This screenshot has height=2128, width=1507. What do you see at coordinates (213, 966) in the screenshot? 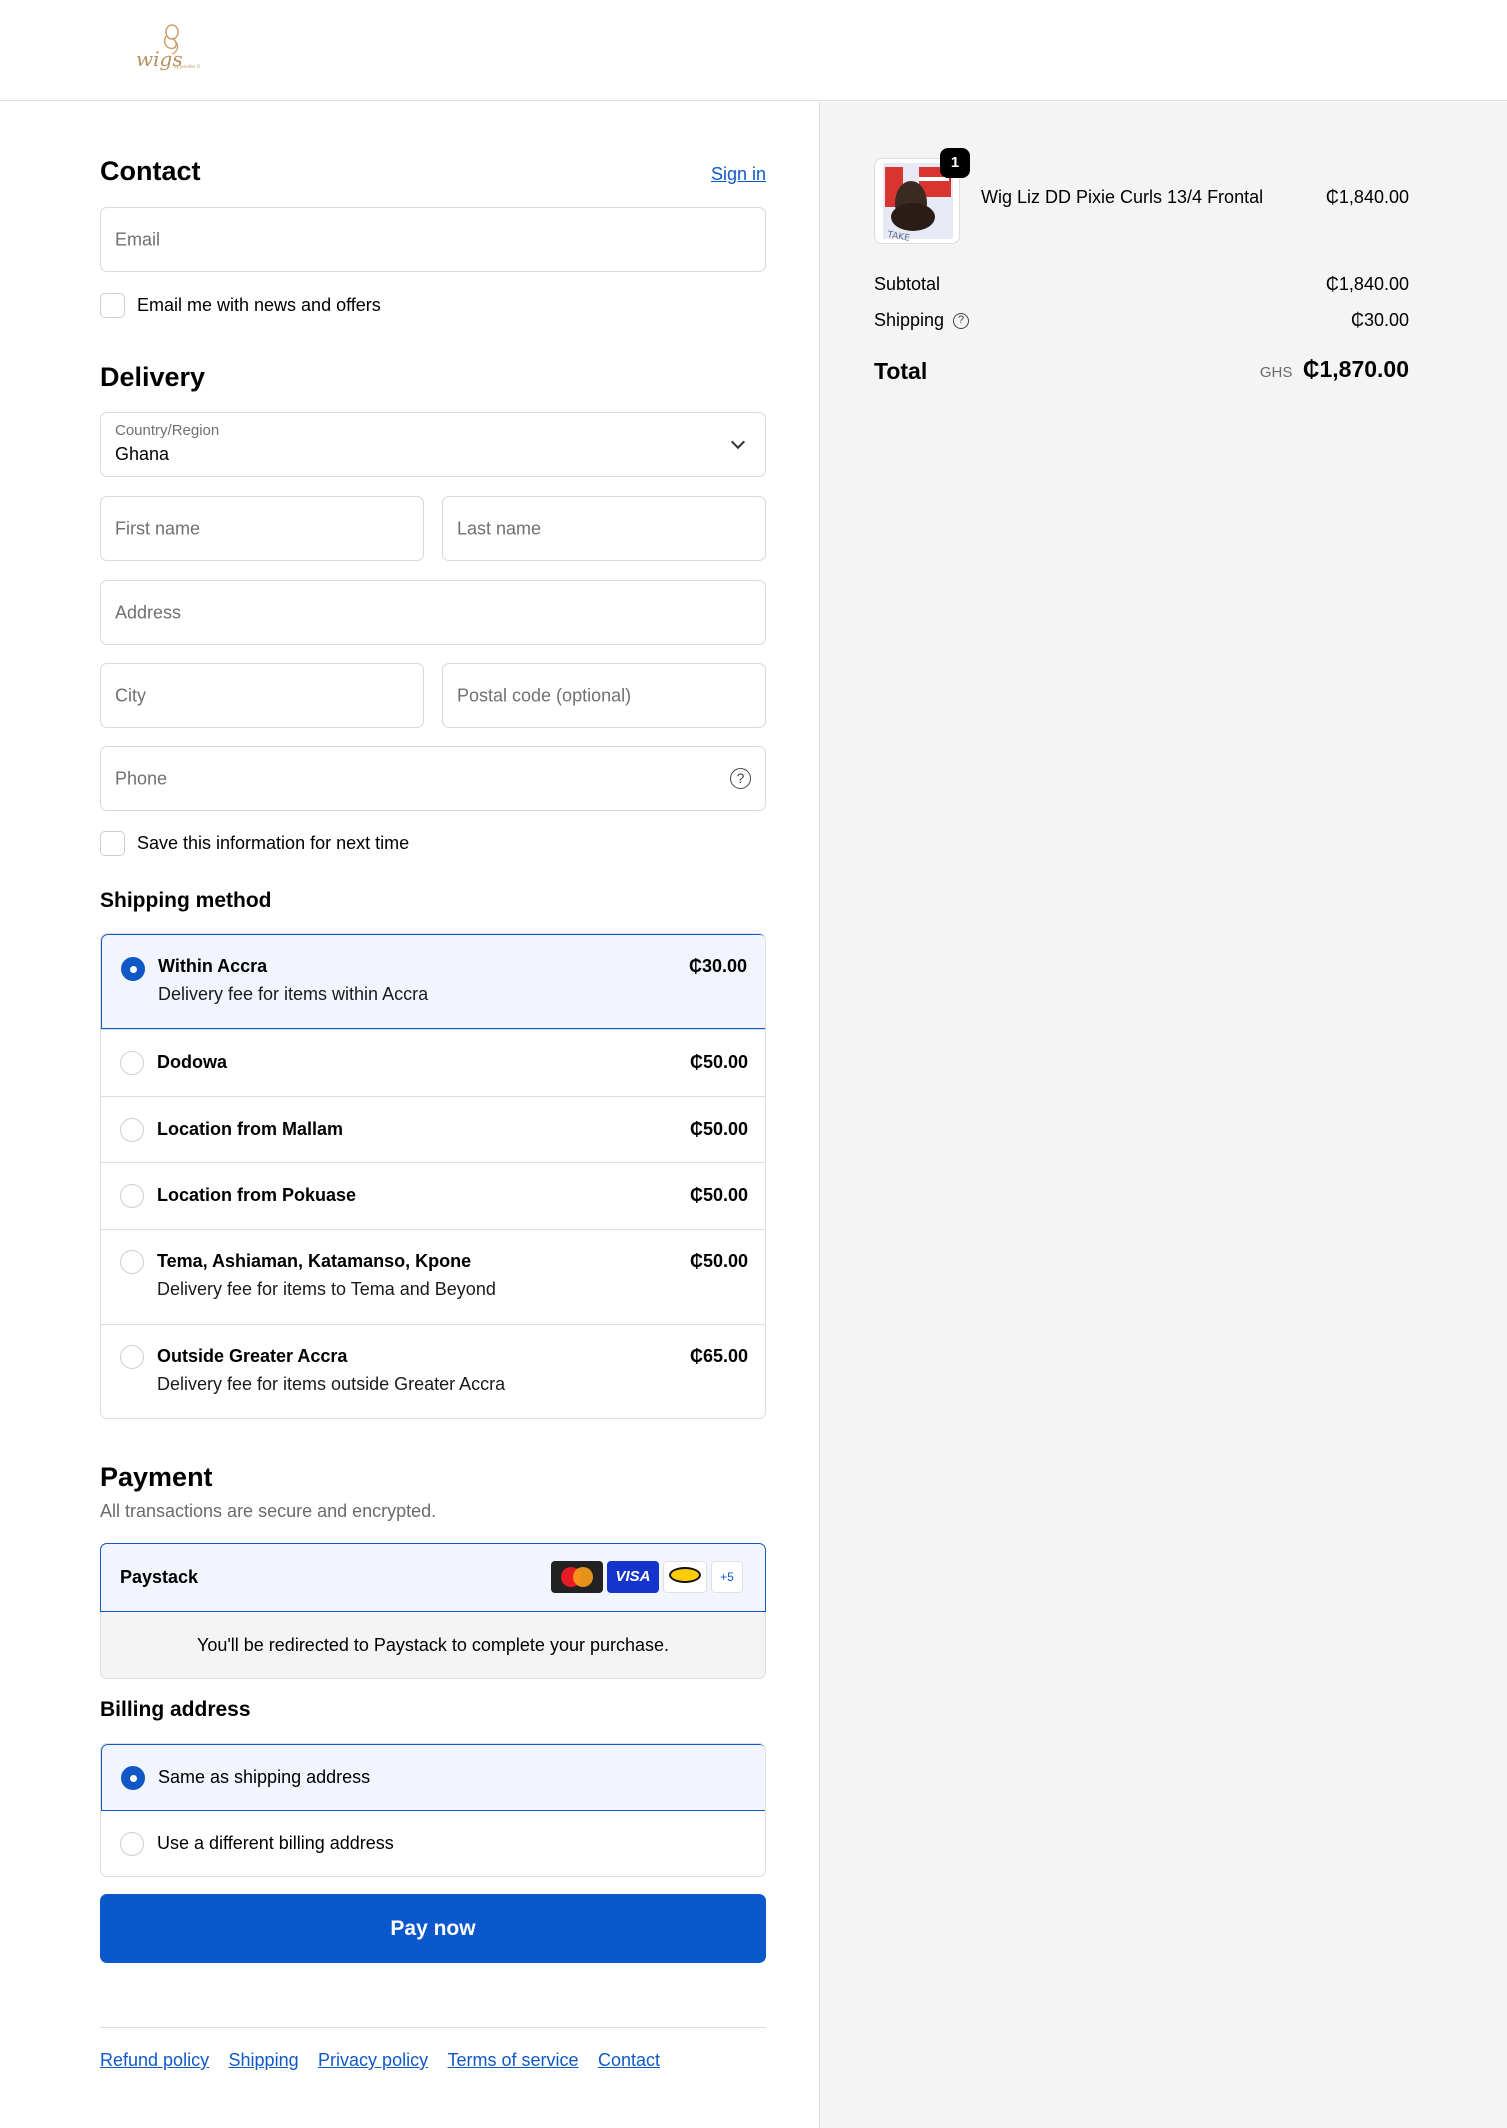
I see `shipping-option-name: Within Accra` at bounding box center [213, 966].